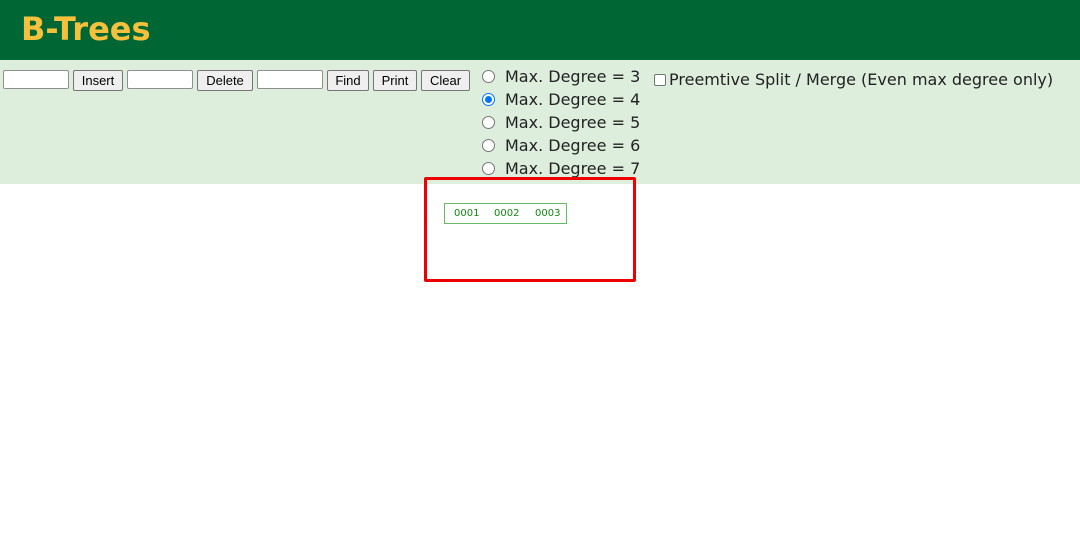 This screenshot has width=1080, height=534. I want to click on find-button: Find, so click(348, 80).